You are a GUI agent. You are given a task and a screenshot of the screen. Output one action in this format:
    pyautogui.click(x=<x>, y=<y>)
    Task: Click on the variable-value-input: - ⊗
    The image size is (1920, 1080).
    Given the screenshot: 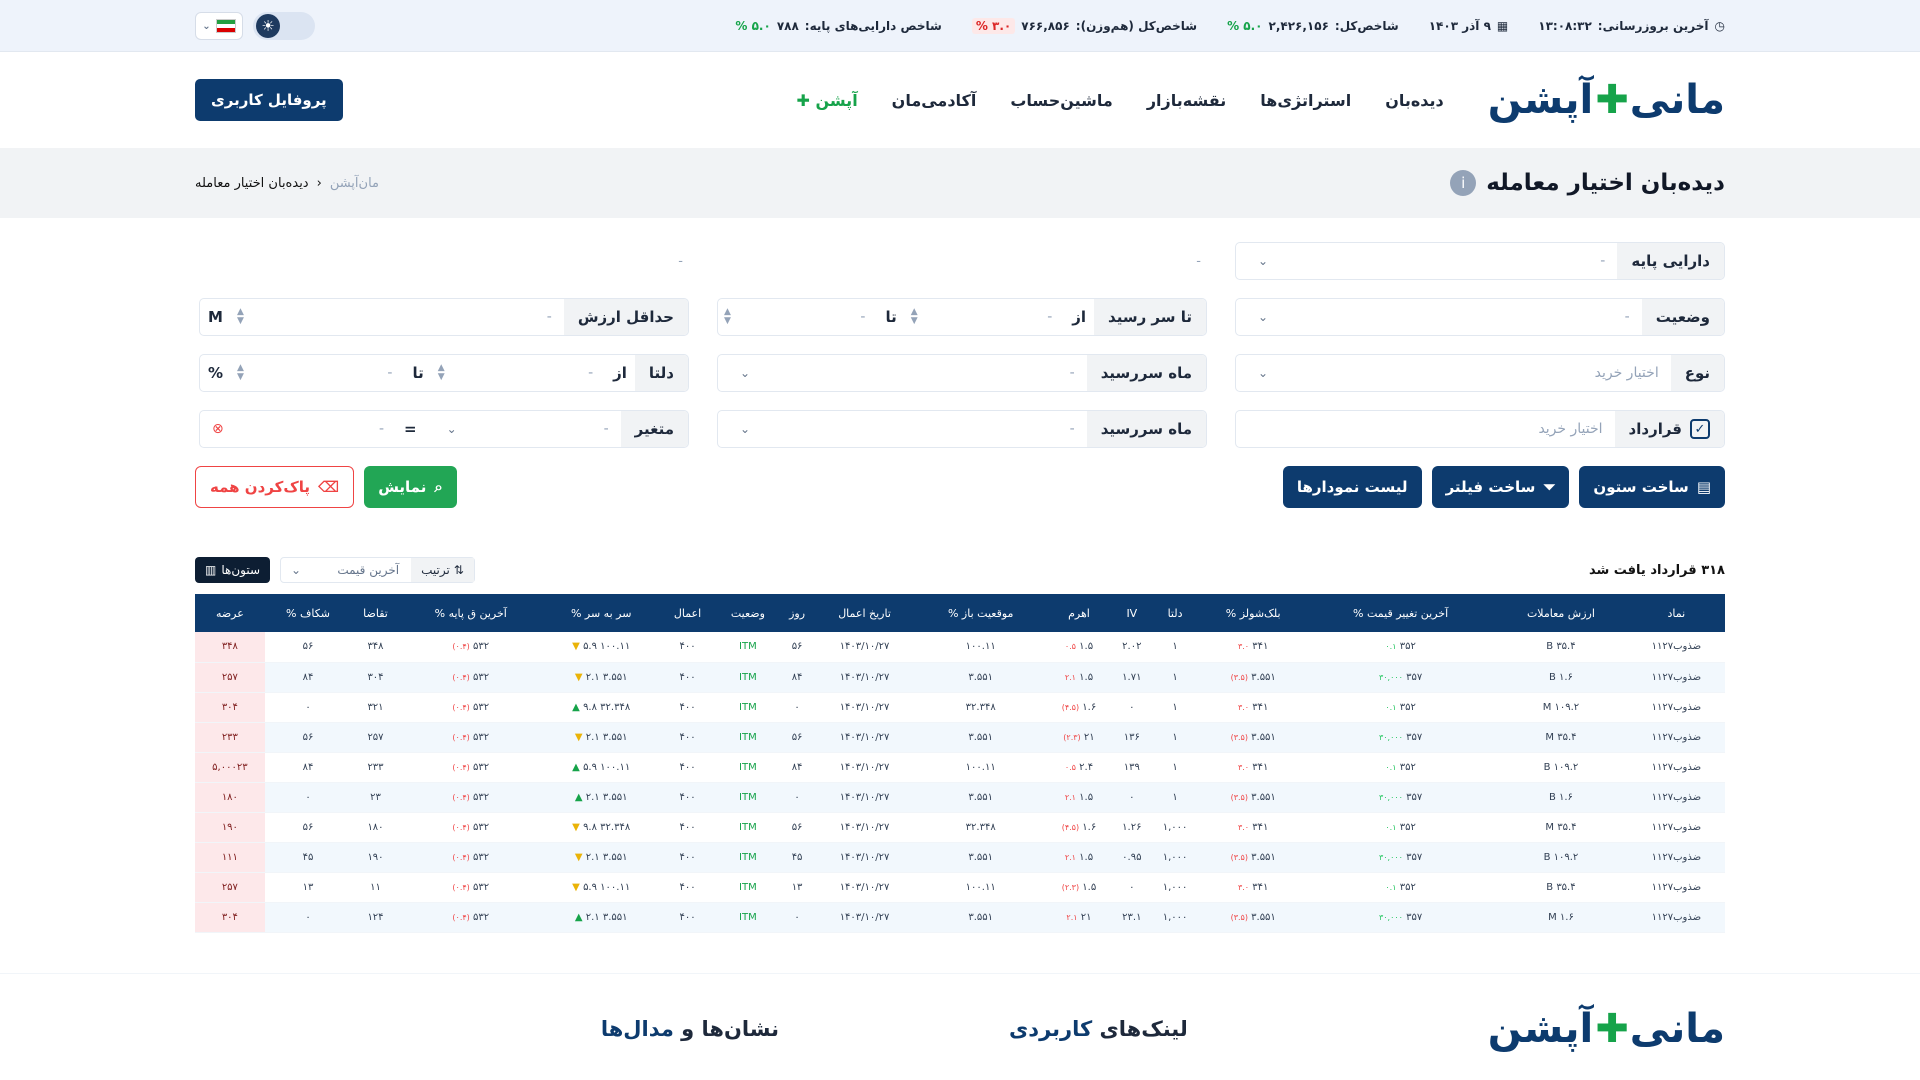 What is the action you would take?
    pyautogui.click(x=298, y=429)
    